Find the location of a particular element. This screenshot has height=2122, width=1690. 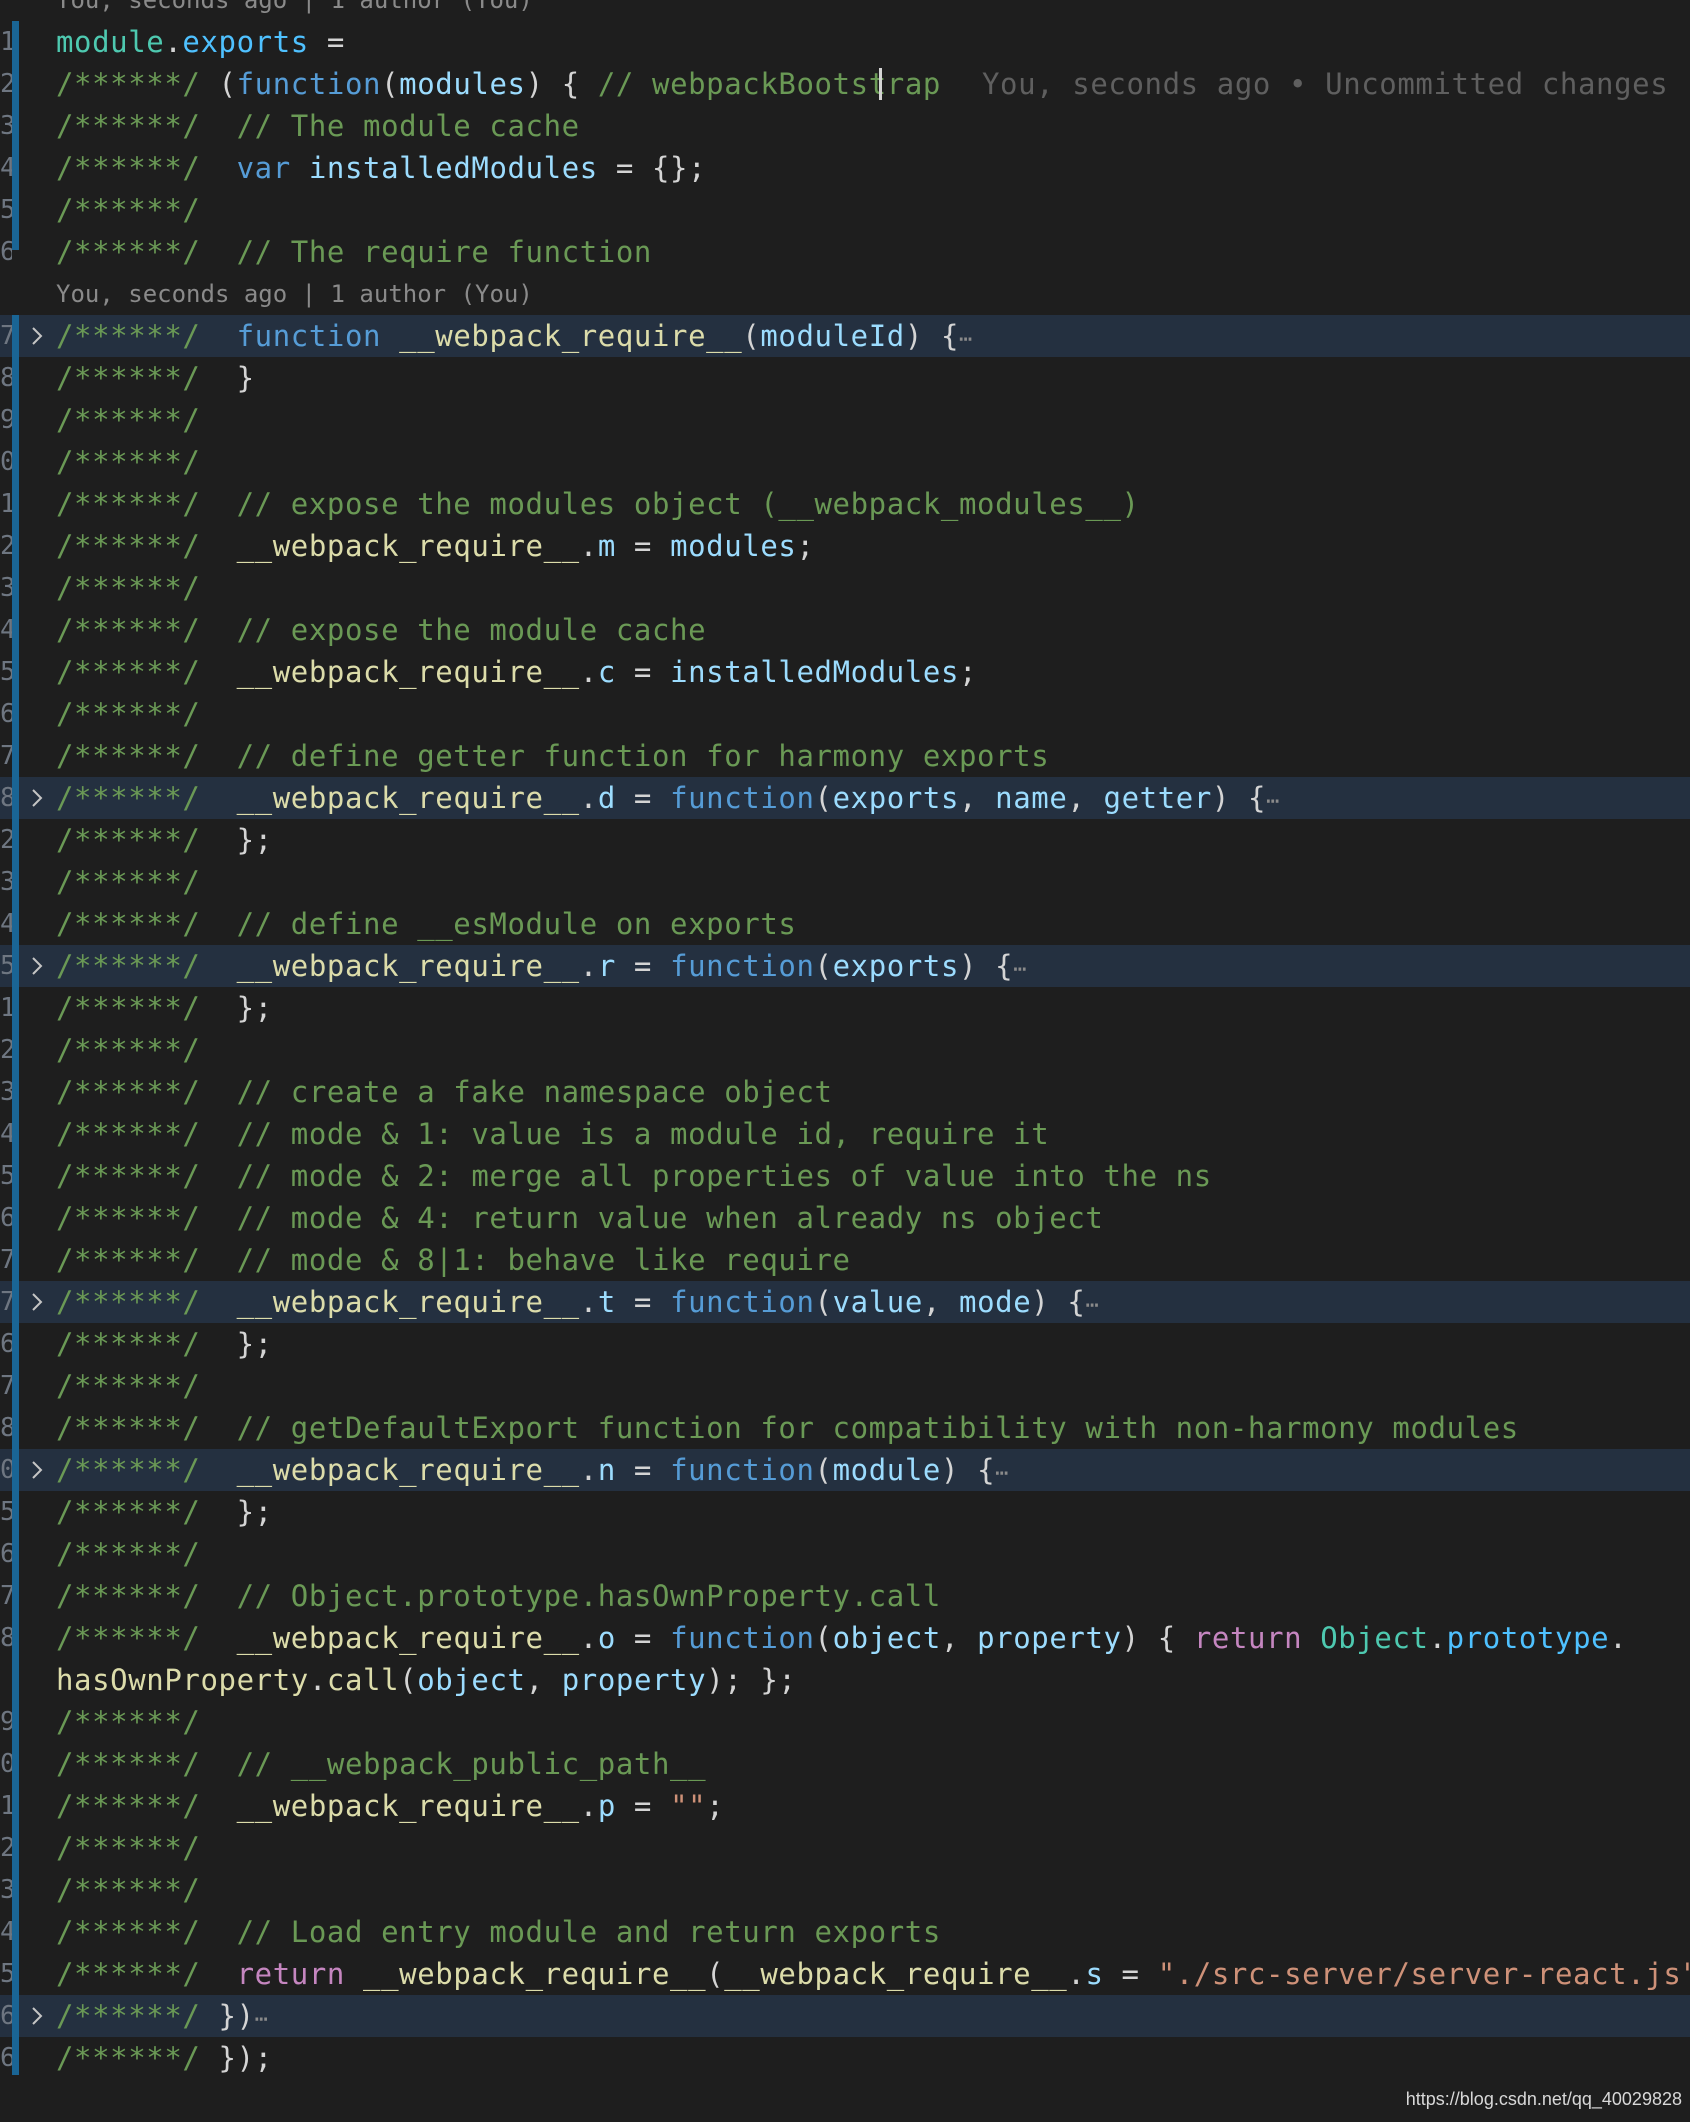

code-text: /******/ // The module cache is located at coordinates (318, 126).